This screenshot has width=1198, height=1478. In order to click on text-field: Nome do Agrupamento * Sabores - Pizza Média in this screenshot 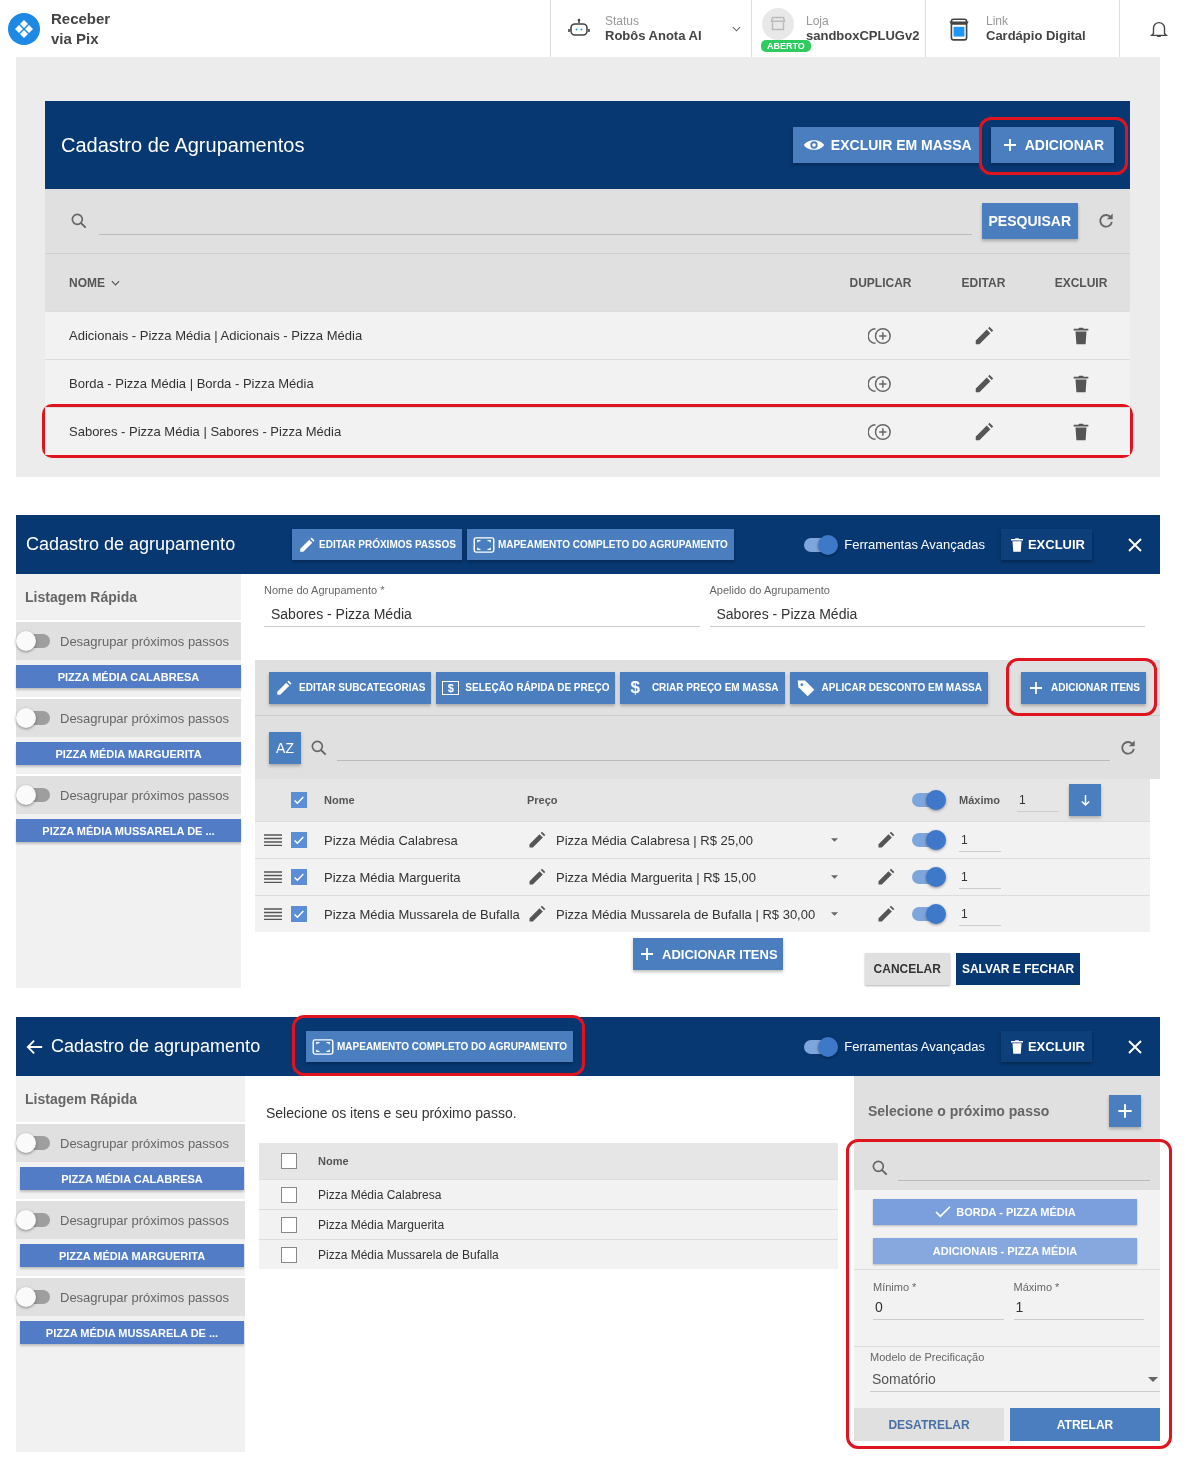, I will do `click(482, 622)`.